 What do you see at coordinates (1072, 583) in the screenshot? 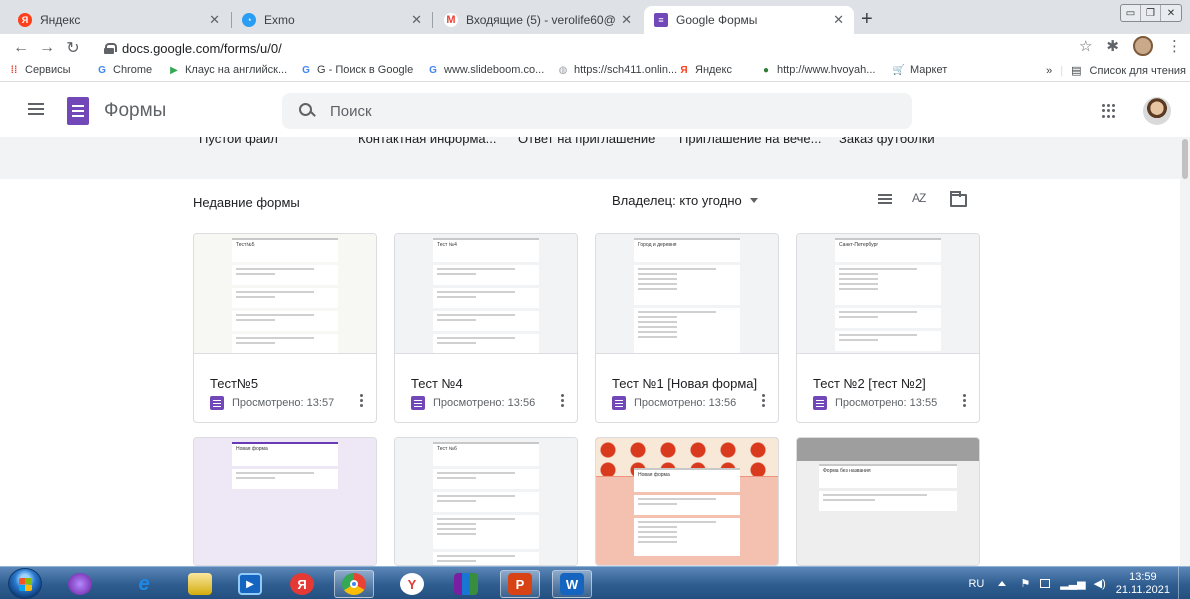
I see `network-icon: ▂▃▅` at bounding box center [1072, 583].